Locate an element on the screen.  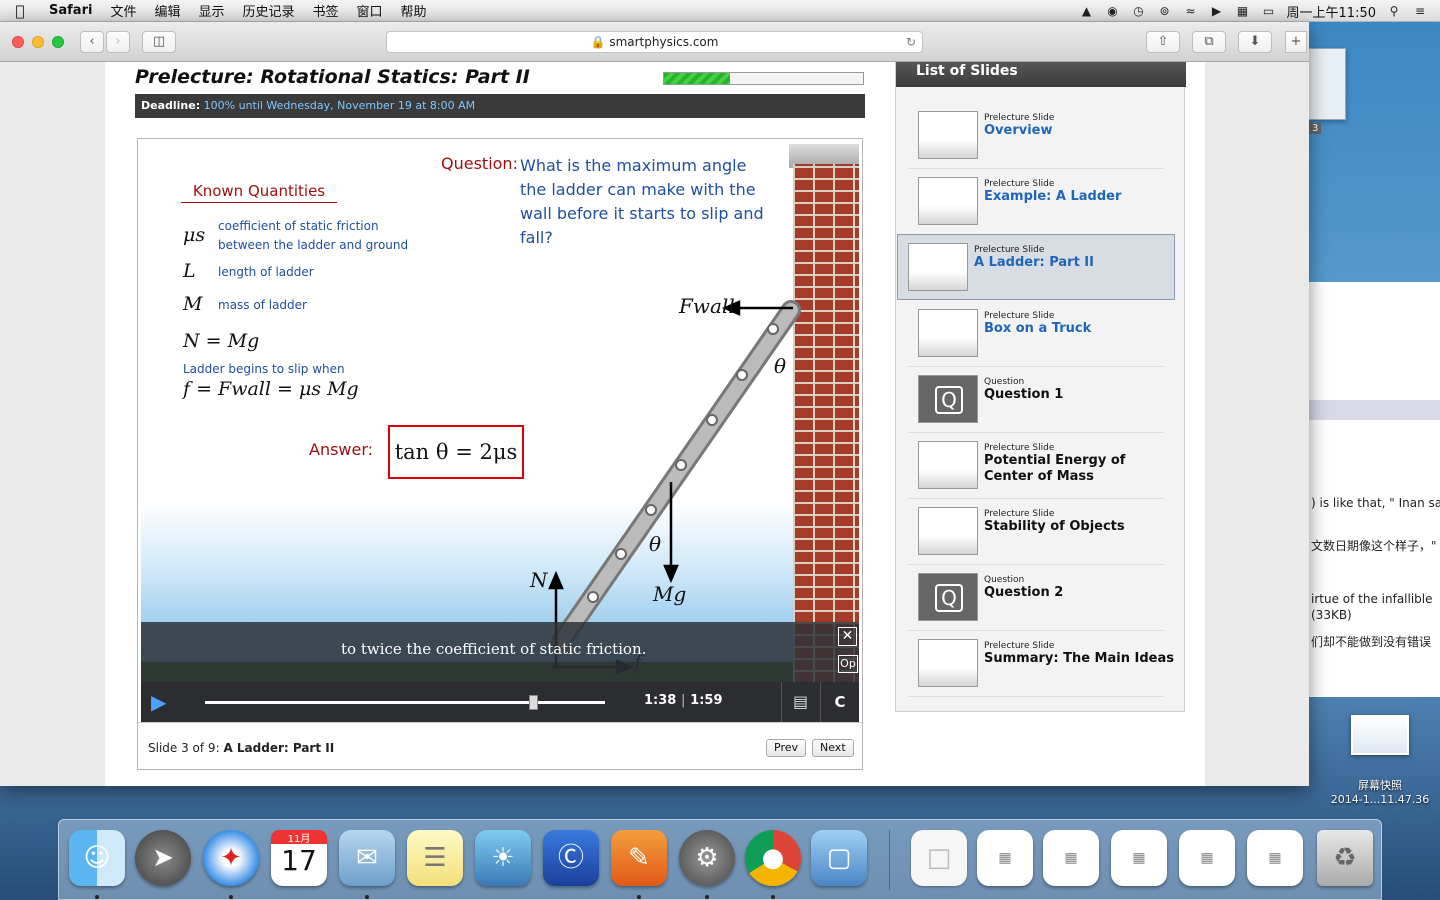
answer-label: Answer: is located at coordinates (341, 449).